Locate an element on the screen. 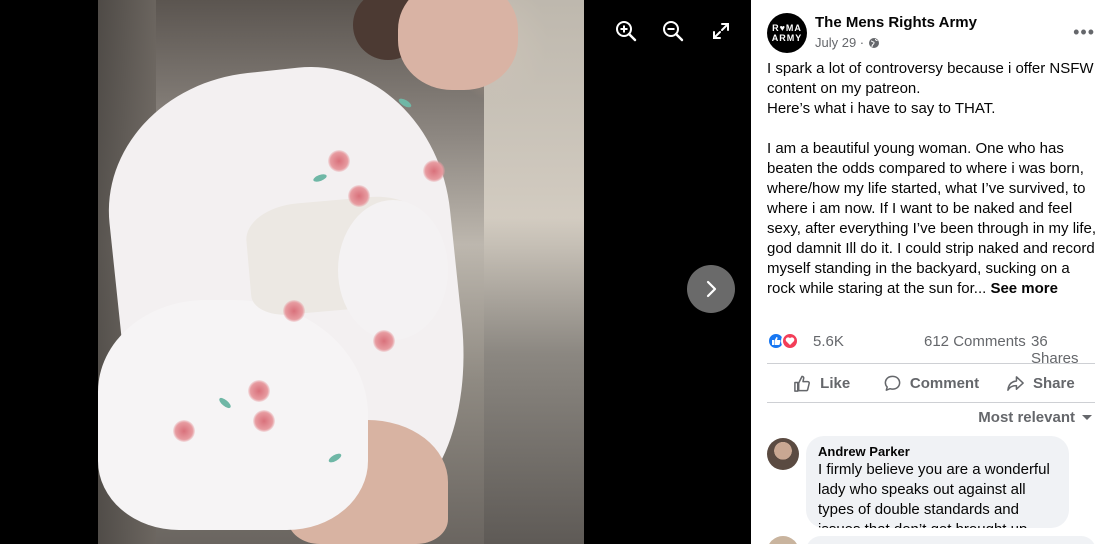 This screenshot has height=544, width=1109. caret-down-icon is located at coordinates (1087, 417).